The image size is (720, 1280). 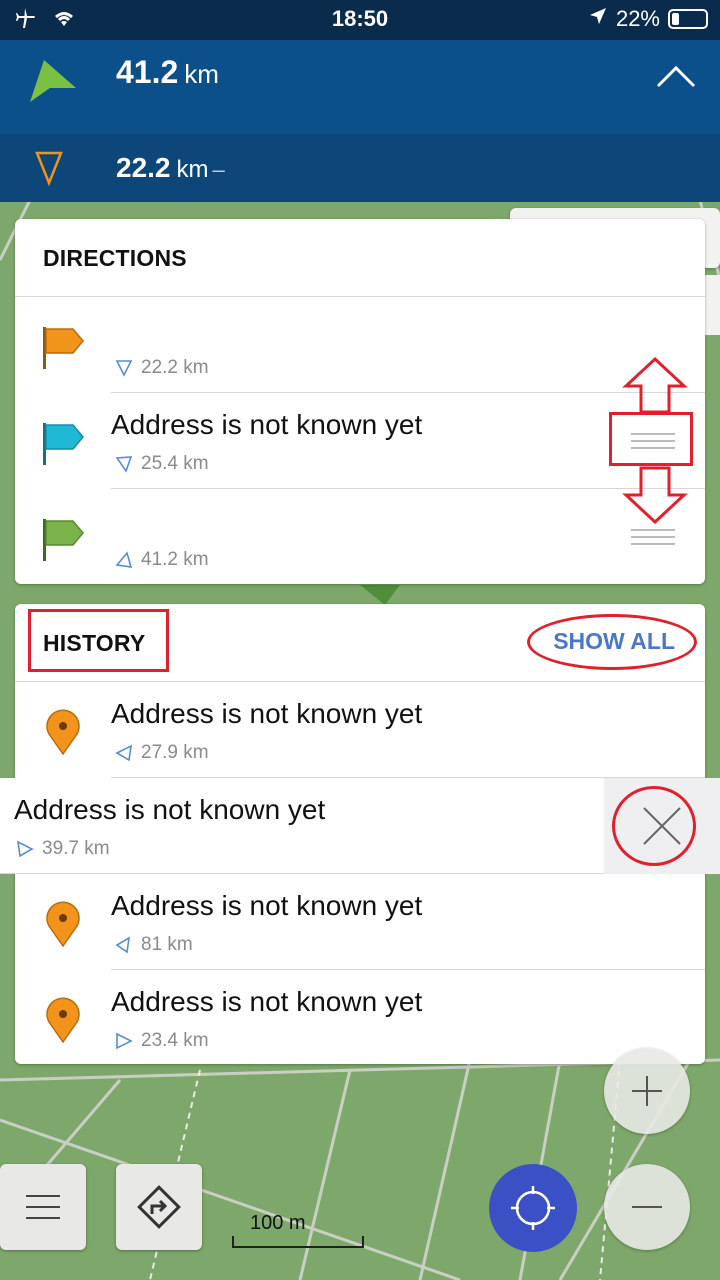 What do you see at coordinates (678, 84) in the screenshot?
I see `collapse-chevron-icon` at bounding box center [678, 84].